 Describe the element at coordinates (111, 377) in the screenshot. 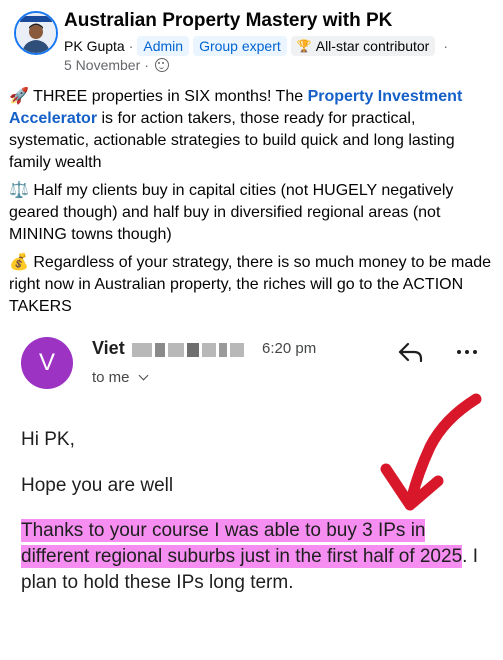

I see `recipient-label: to me` at that location.